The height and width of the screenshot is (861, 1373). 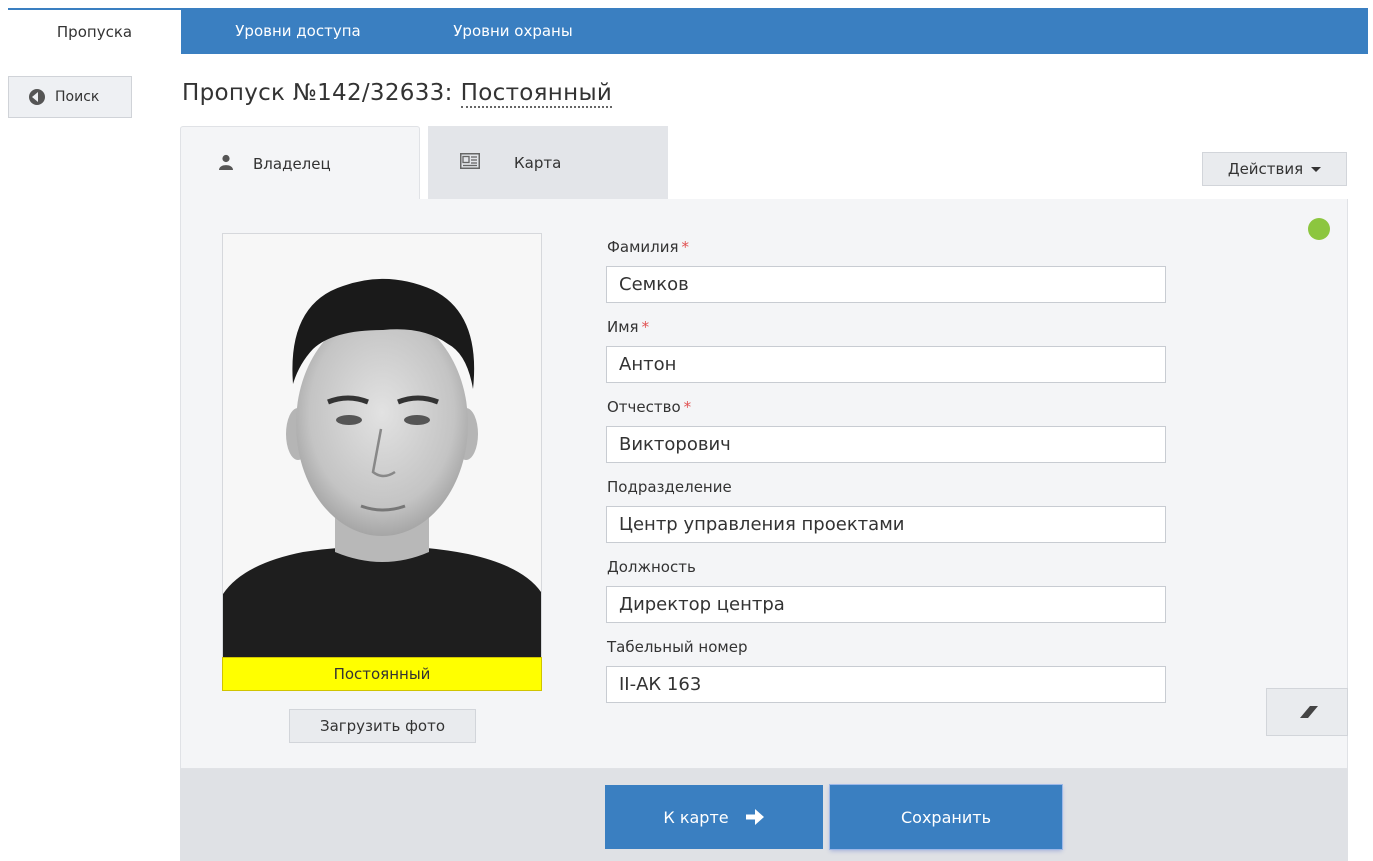 I want to click on to-card-label: К карте, so click(x=696, y=817).